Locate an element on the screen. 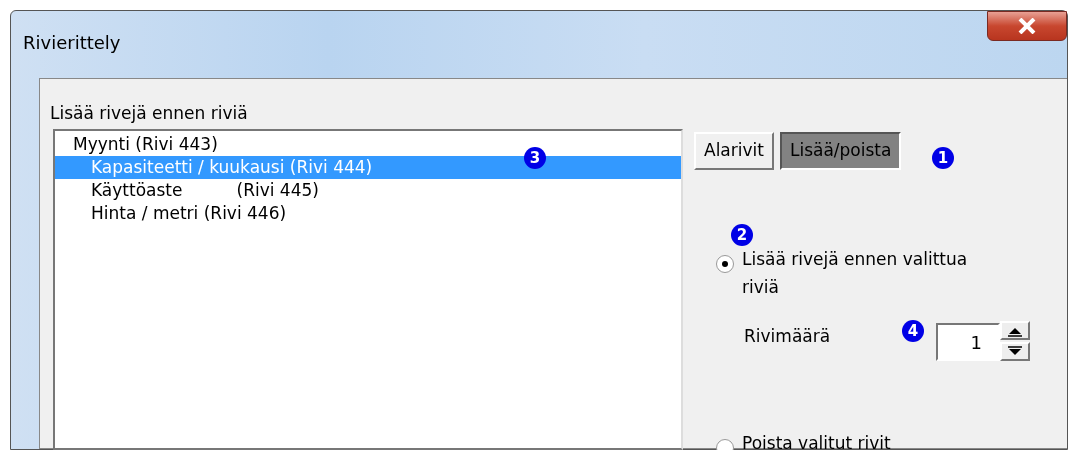  radio-label: Lisää rivejä ennen valittua riviä is located at coordinates (869, 273).